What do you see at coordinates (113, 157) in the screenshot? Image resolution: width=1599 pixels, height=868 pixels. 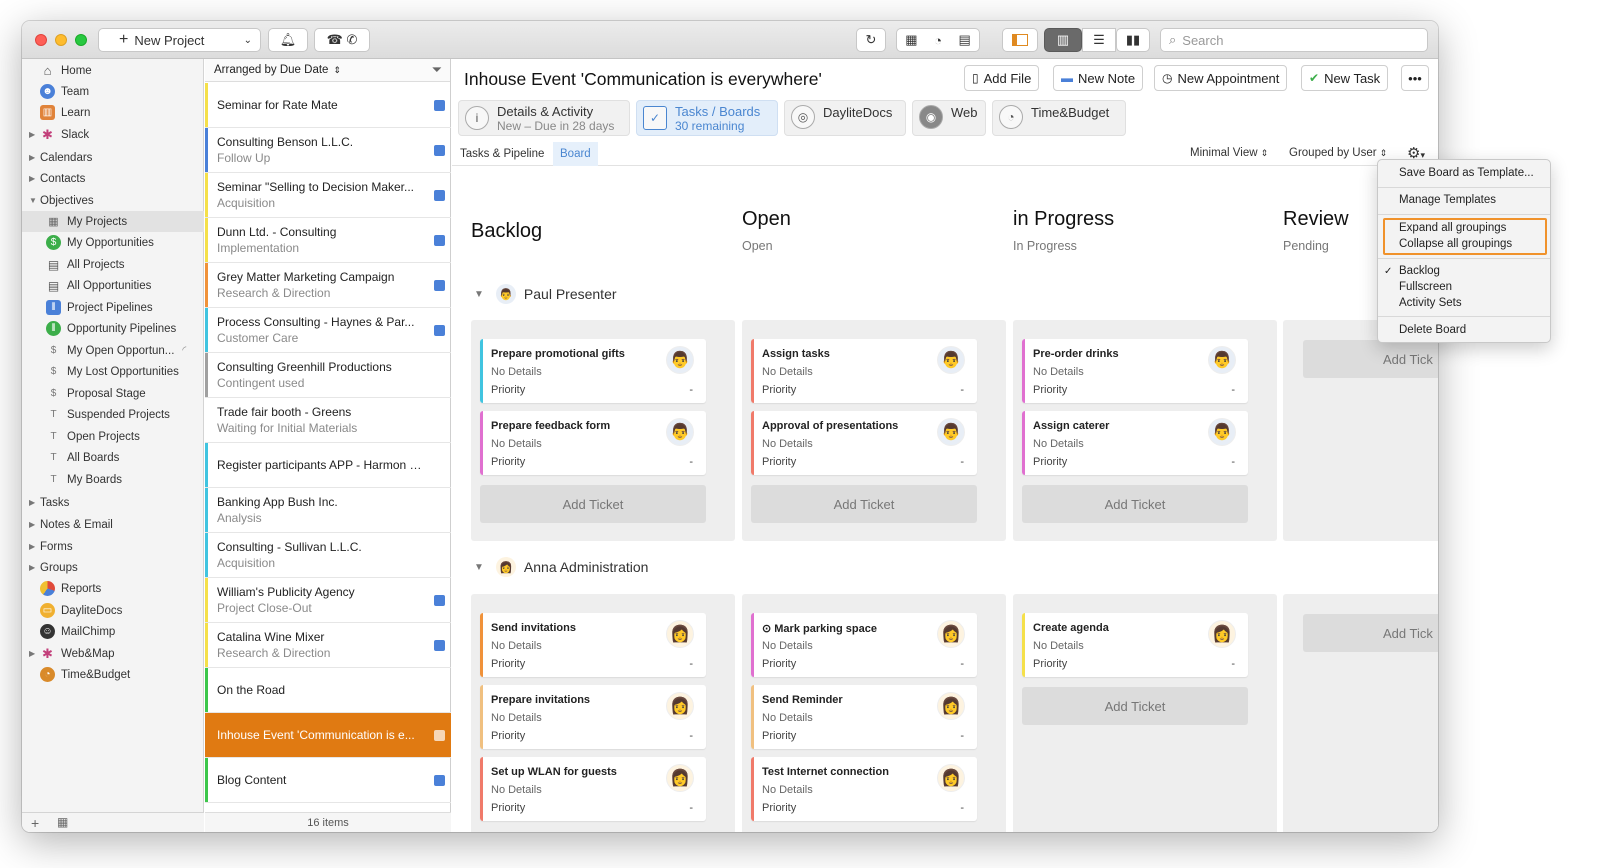 I see `sidebar-item-calendars: ▶ Calendars` at bounding box center [113, 157].